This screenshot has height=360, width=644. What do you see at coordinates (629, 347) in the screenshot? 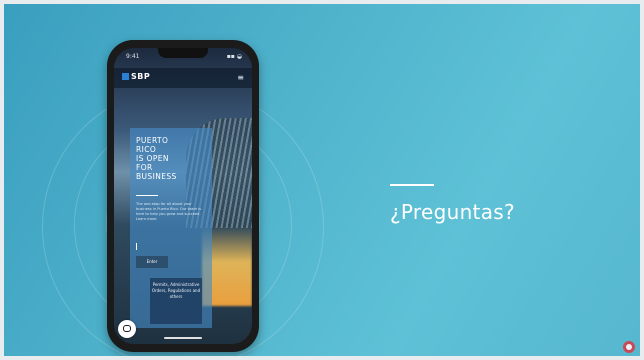
I see `corner-logo-icon` at bounding box center [629, 347].